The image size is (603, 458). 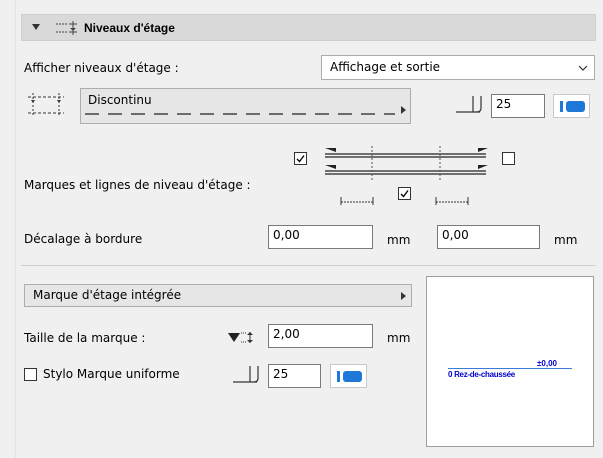 What do you see at coordinates (385, 67) in the screenshot?
I see `display-value: Affichage et sortie` at bounding box center [385, 67].